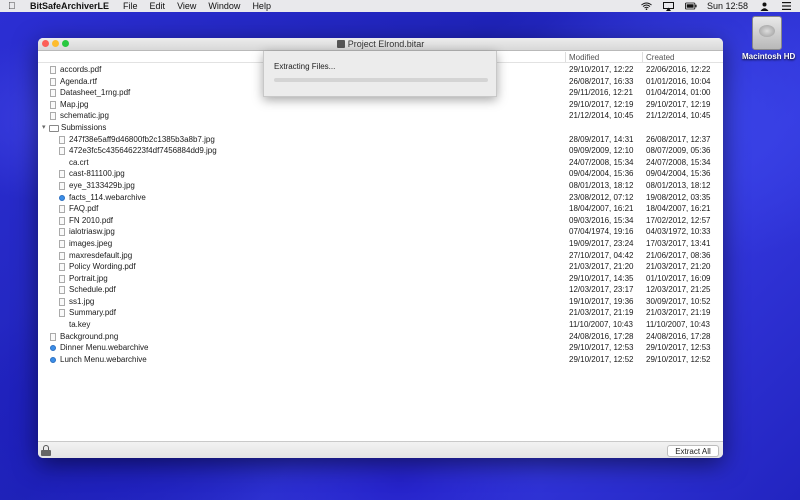 The image size is (800, 500). Describe the element at coordinates (786, 6) in the screenshot. I see `list-menu-icon` at that location.